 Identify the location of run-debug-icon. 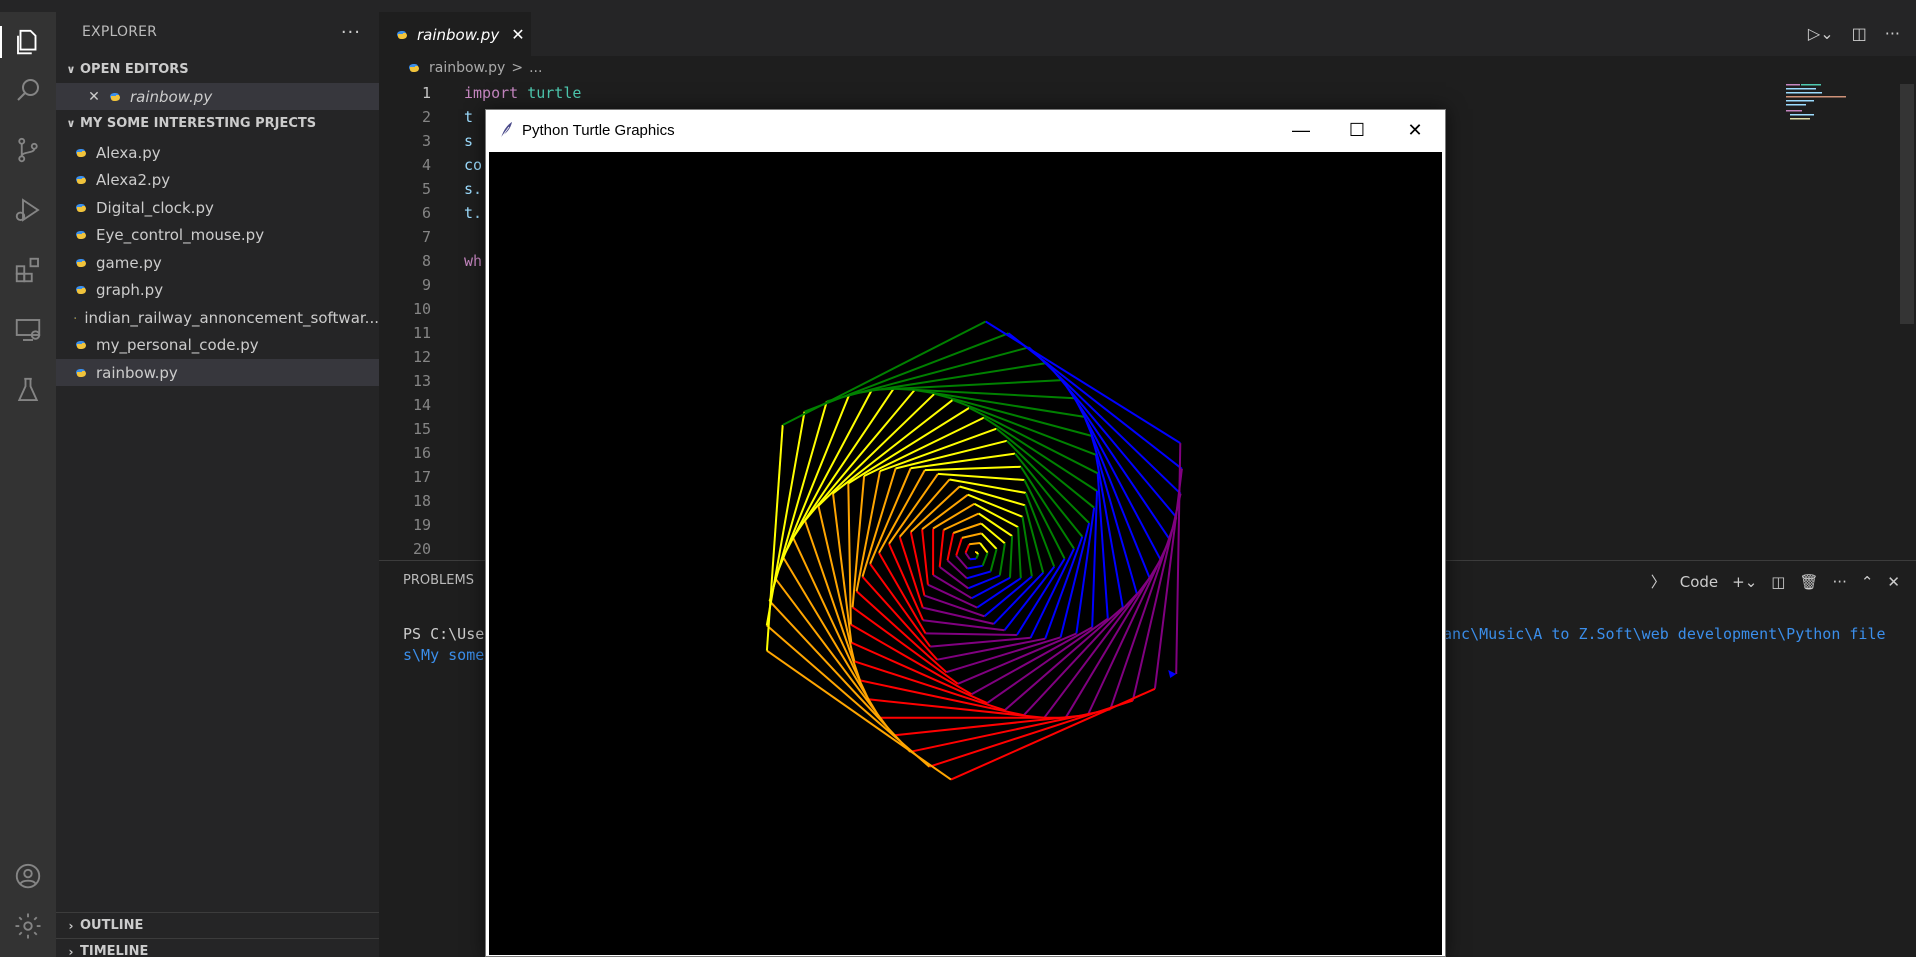
(28, 210).